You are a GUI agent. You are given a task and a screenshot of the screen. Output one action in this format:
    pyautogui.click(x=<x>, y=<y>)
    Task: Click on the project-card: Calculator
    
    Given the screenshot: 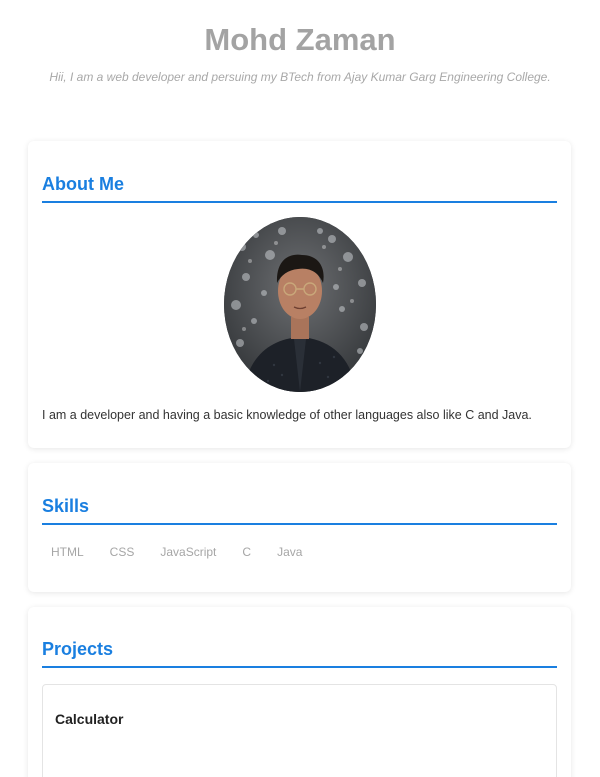 What is the action you would take?
    pyautogui.click(x=299, y=730)
    